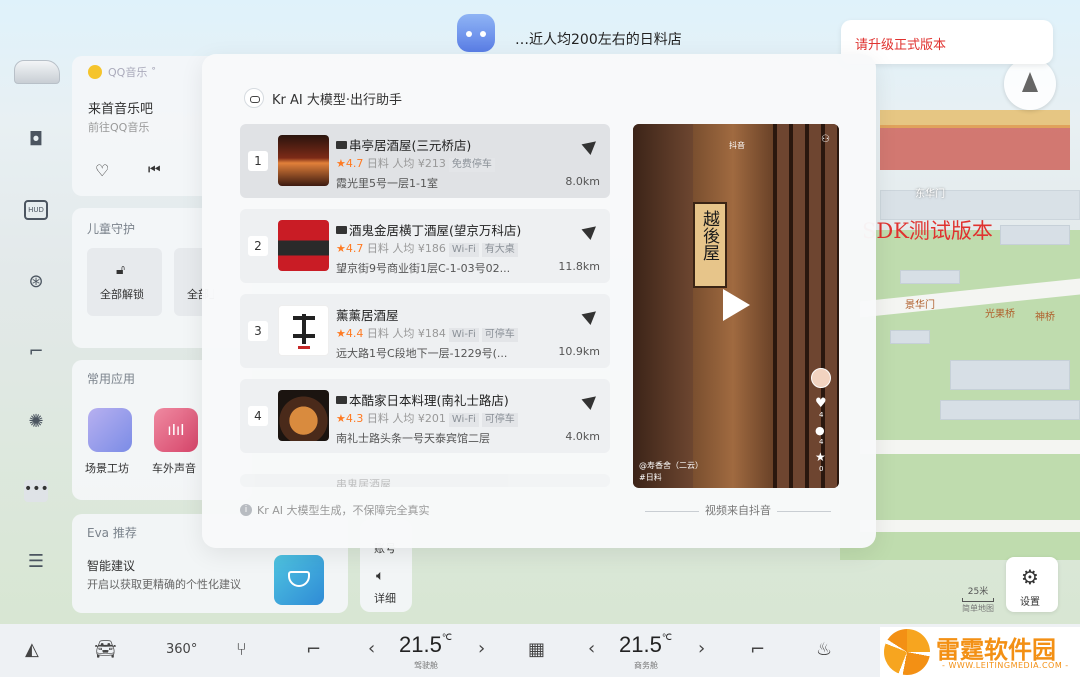  What do you see at coordinates (536, 649) in the screenshot?
I see `apps-grid-icon: ▦` at bounding box center [536, 649].